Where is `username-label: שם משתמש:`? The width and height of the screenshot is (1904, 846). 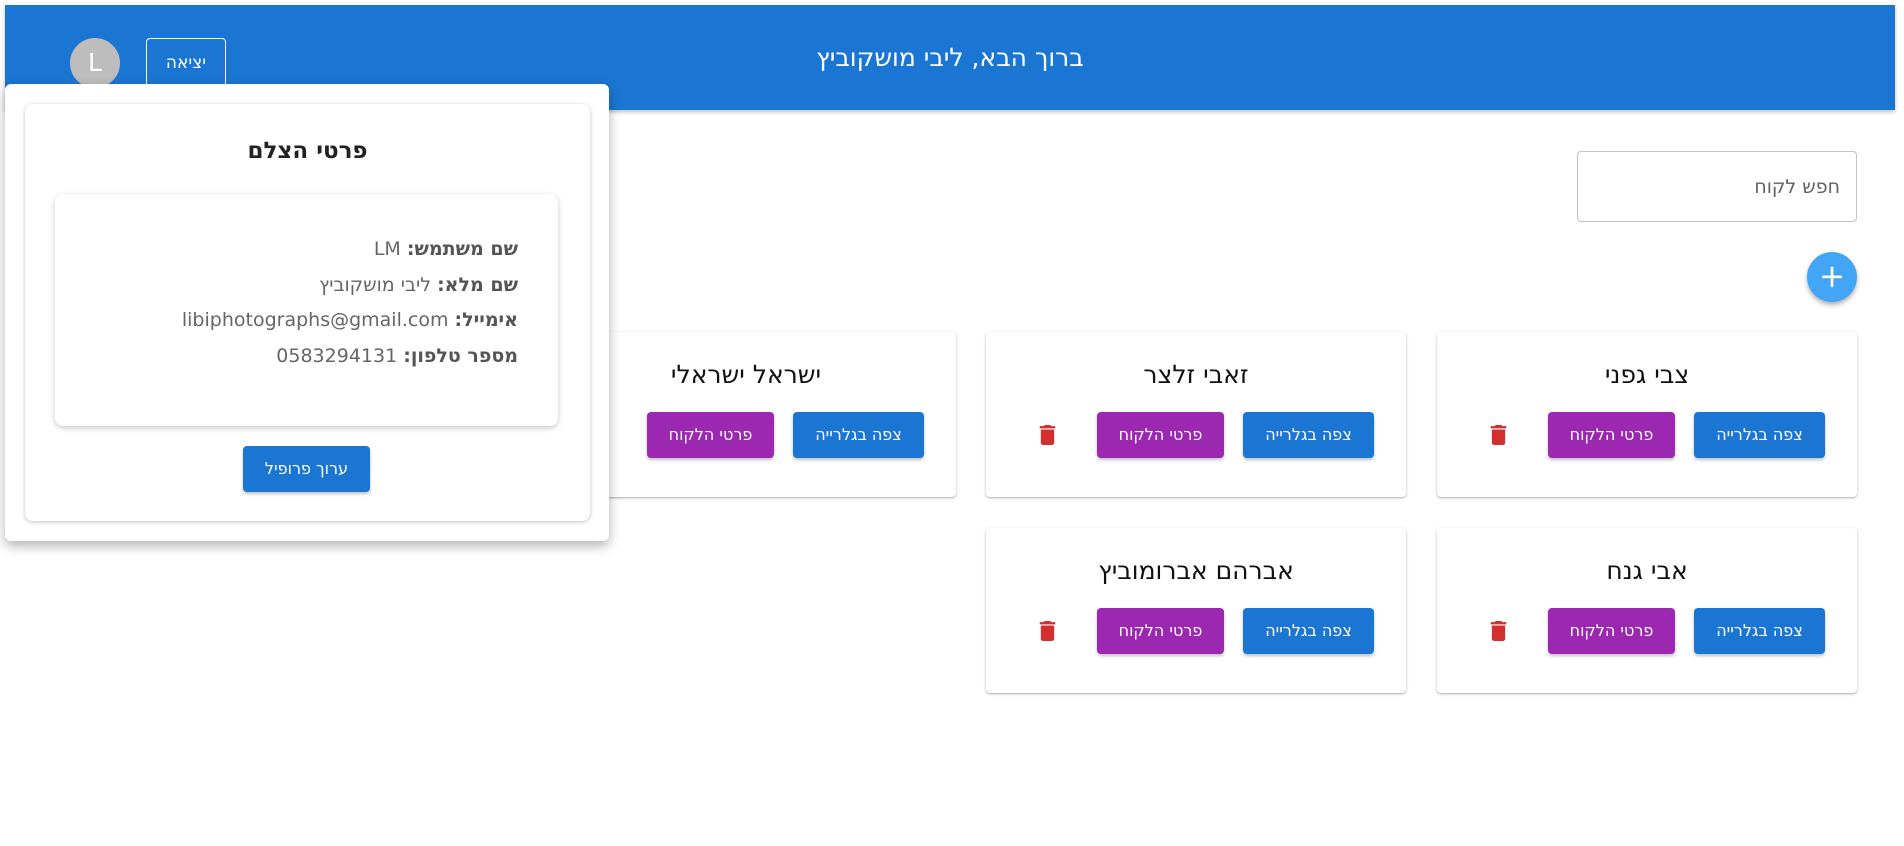 username-label: שם משתמש: is located at coordinates (462, 249).